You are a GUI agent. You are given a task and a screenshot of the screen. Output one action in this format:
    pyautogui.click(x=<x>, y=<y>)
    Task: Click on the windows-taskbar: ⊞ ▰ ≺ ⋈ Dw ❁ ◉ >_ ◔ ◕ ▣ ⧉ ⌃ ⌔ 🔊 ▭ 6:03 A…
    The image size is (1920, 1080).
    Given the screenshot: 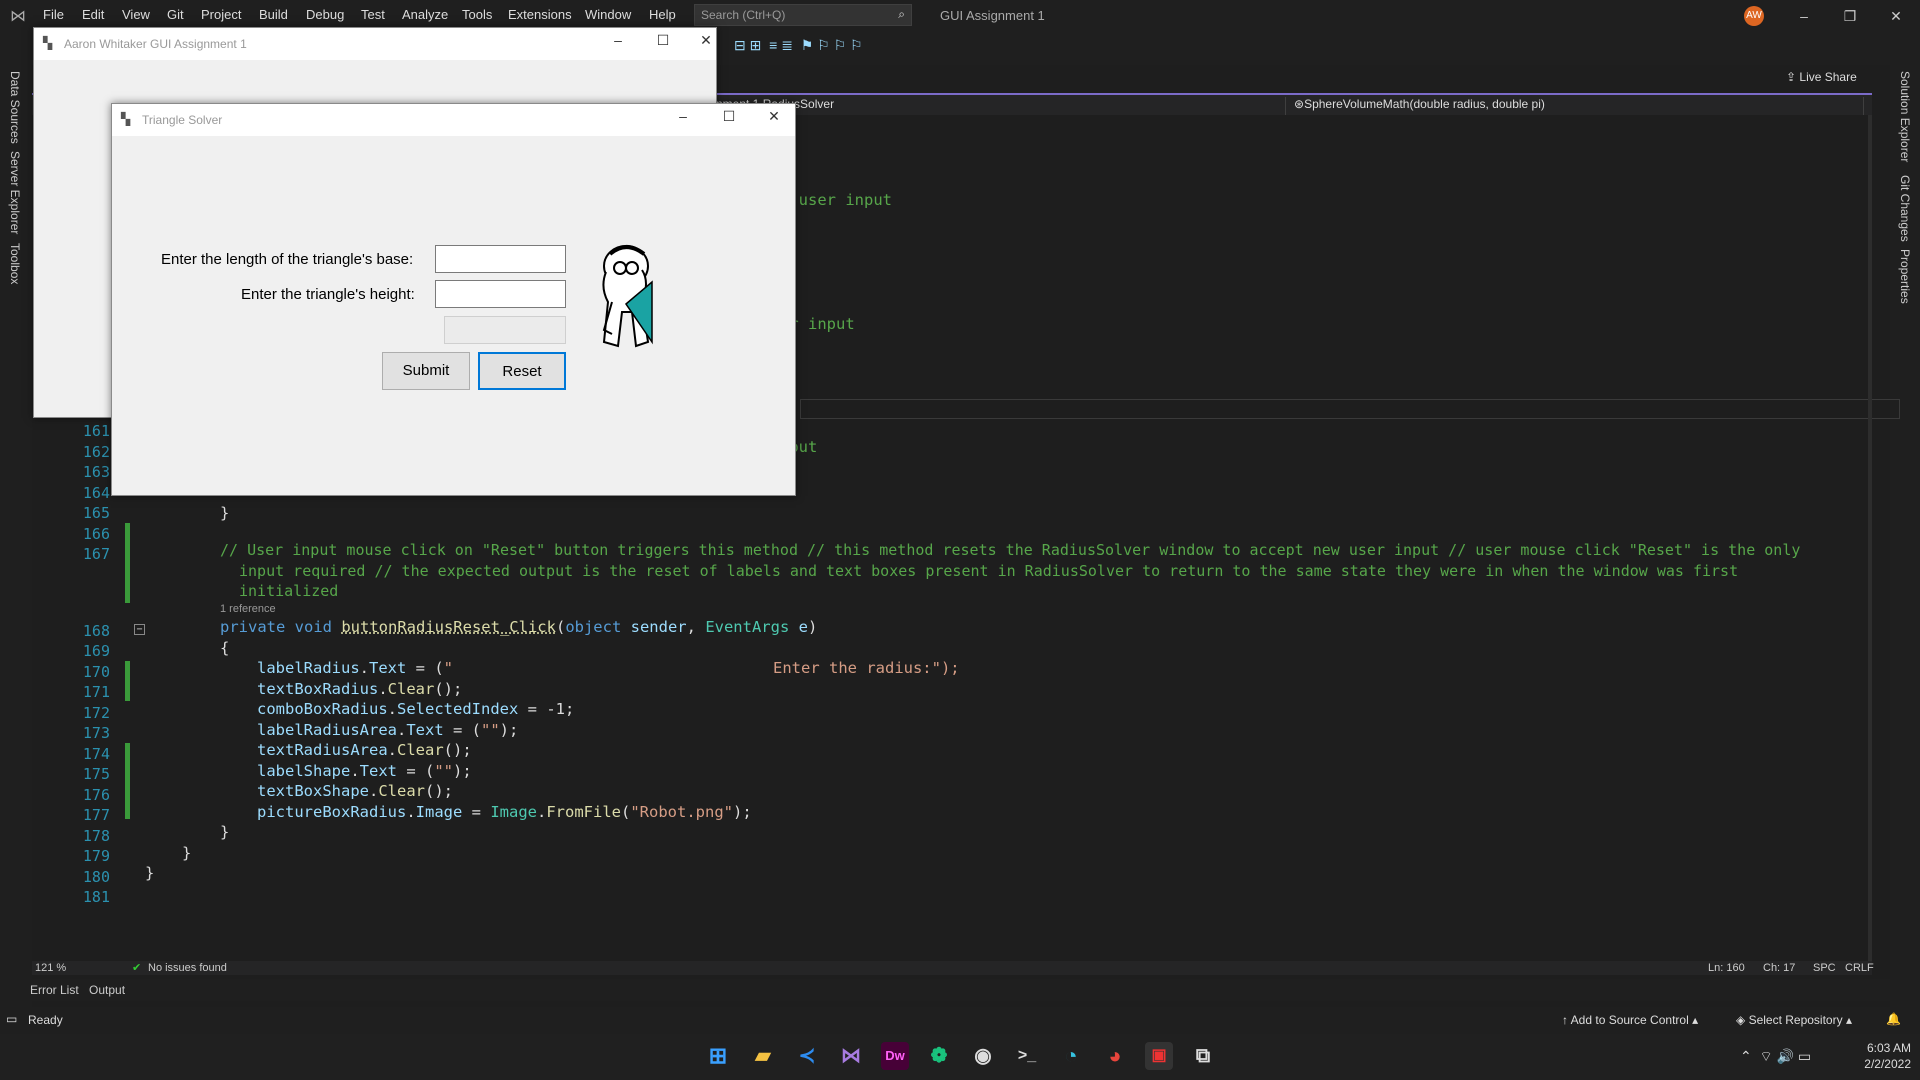 What is the action you would take?
    pyautogui.click(x=960, y=1057)
    